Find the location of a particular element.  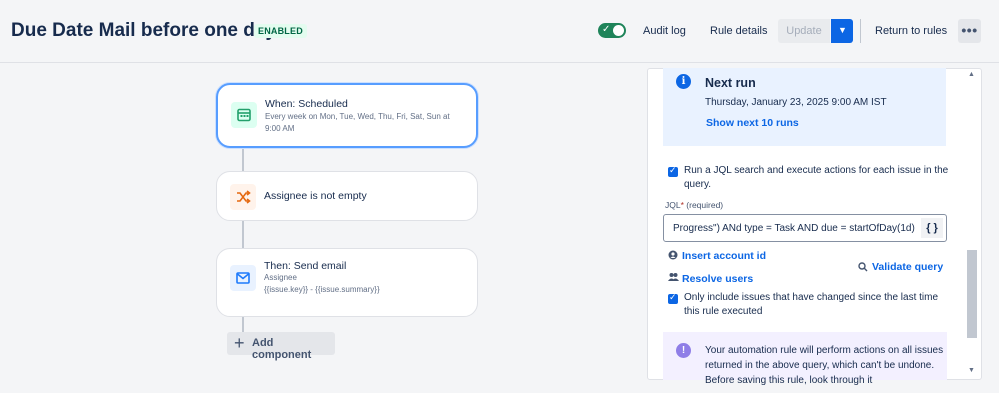

account-icon is located at coordinates (673, 256).